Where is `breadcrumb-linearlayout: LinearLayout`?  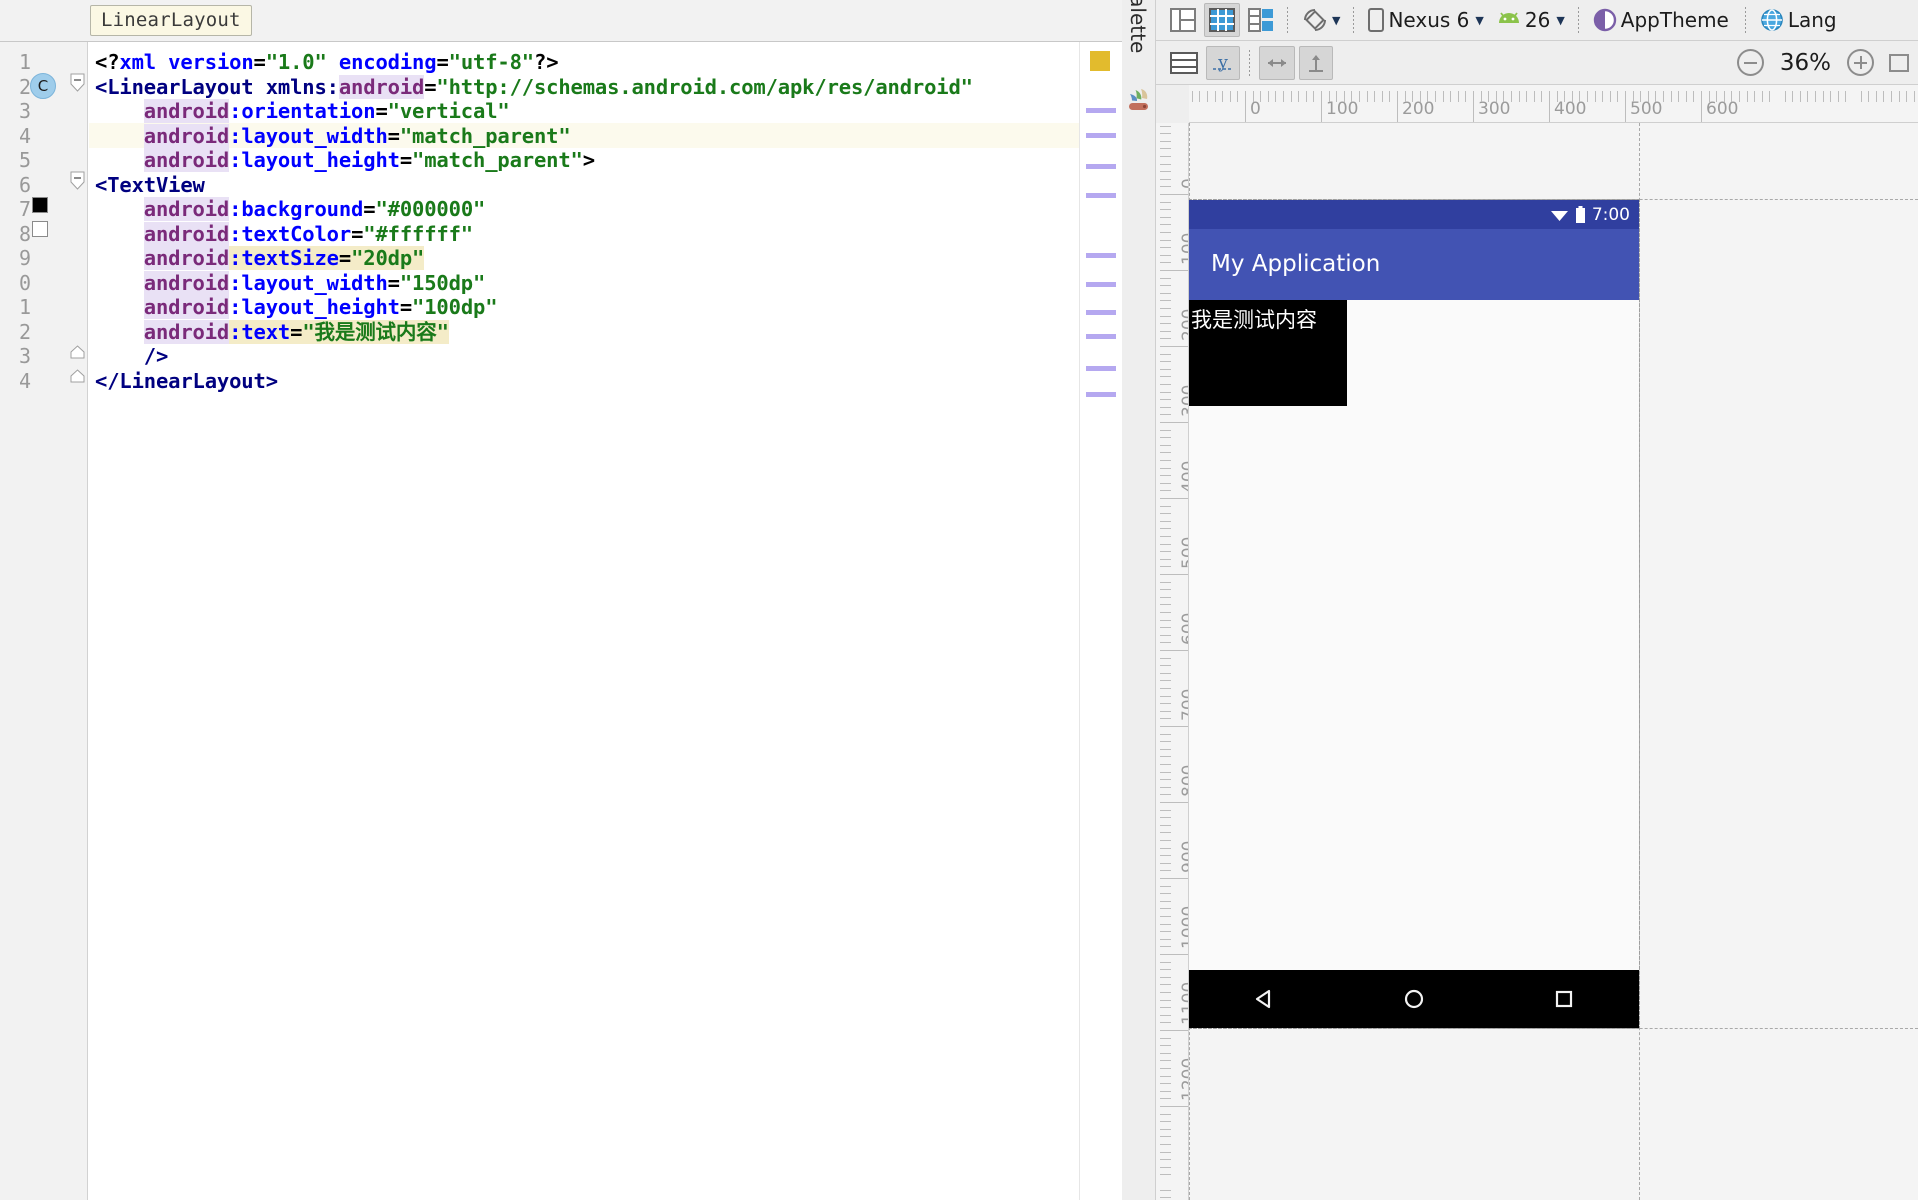 breadcrumb-linearlayout: LinearLayout is located at coordinates (171, 20).